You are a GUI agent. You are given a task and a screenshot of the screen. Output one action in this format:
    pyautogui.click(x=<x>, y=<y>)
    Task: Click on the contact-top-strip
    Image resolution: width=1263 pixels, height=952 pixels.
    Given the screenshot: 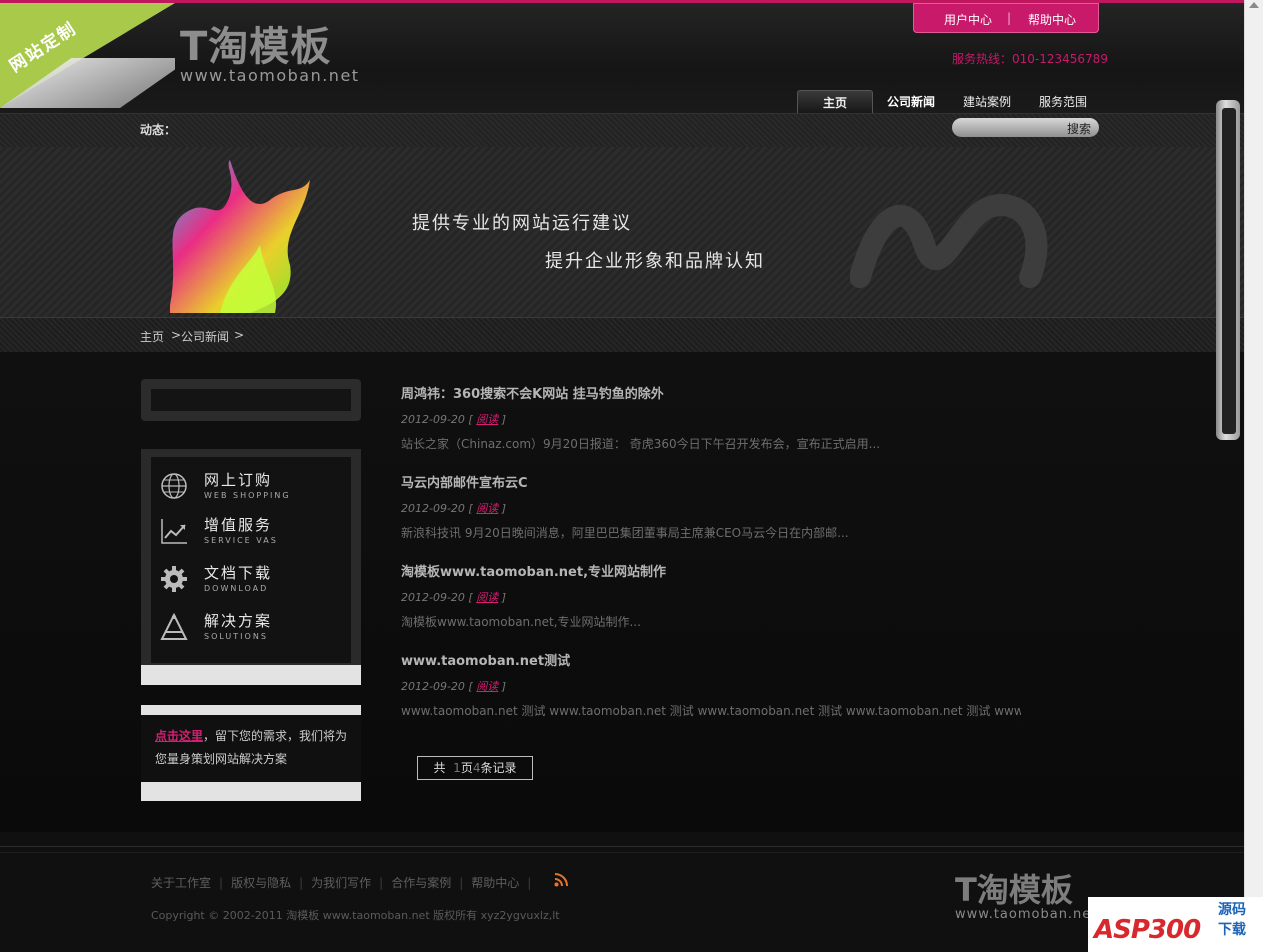 What is the action you would take?
    pyautogui.click(x=251, y=710)
    